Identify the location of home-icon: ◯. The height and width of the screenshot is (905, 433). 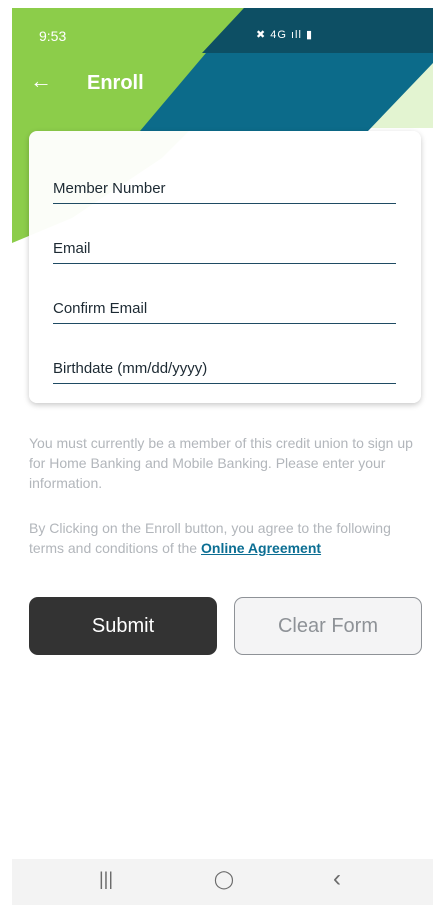
(224, 882).